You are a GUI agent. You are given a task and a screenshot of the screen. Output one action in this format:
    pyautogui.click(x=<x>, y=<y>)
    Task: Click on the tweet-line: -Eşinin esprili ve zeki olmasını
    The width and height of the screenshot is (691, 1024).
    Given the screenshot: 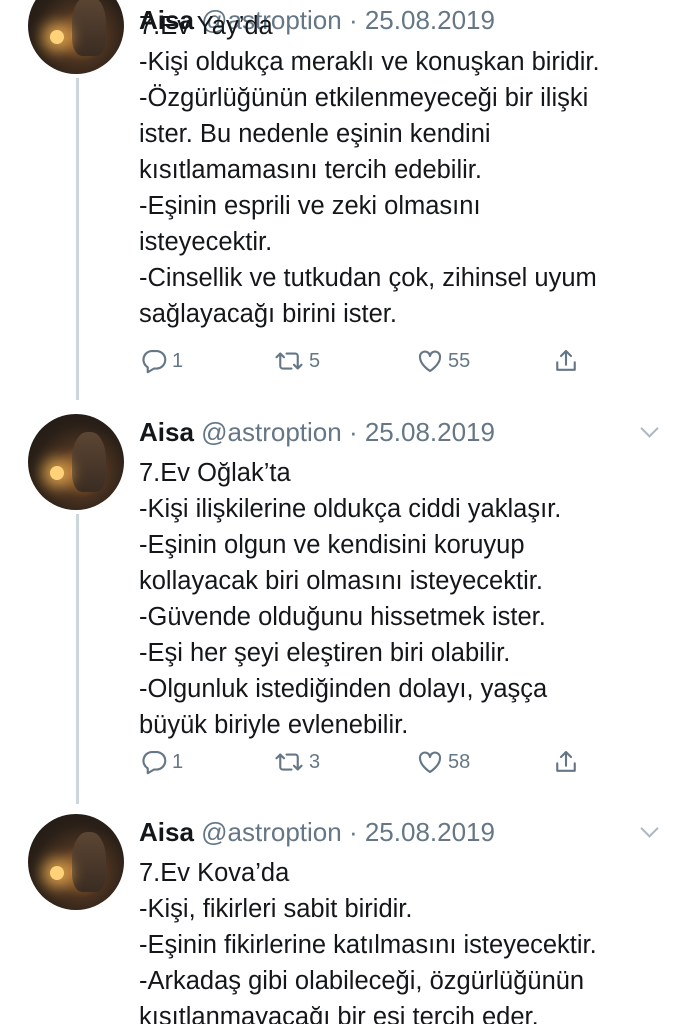 What is the action you would take?
    pyautogui.click(x=310, y=206)
    